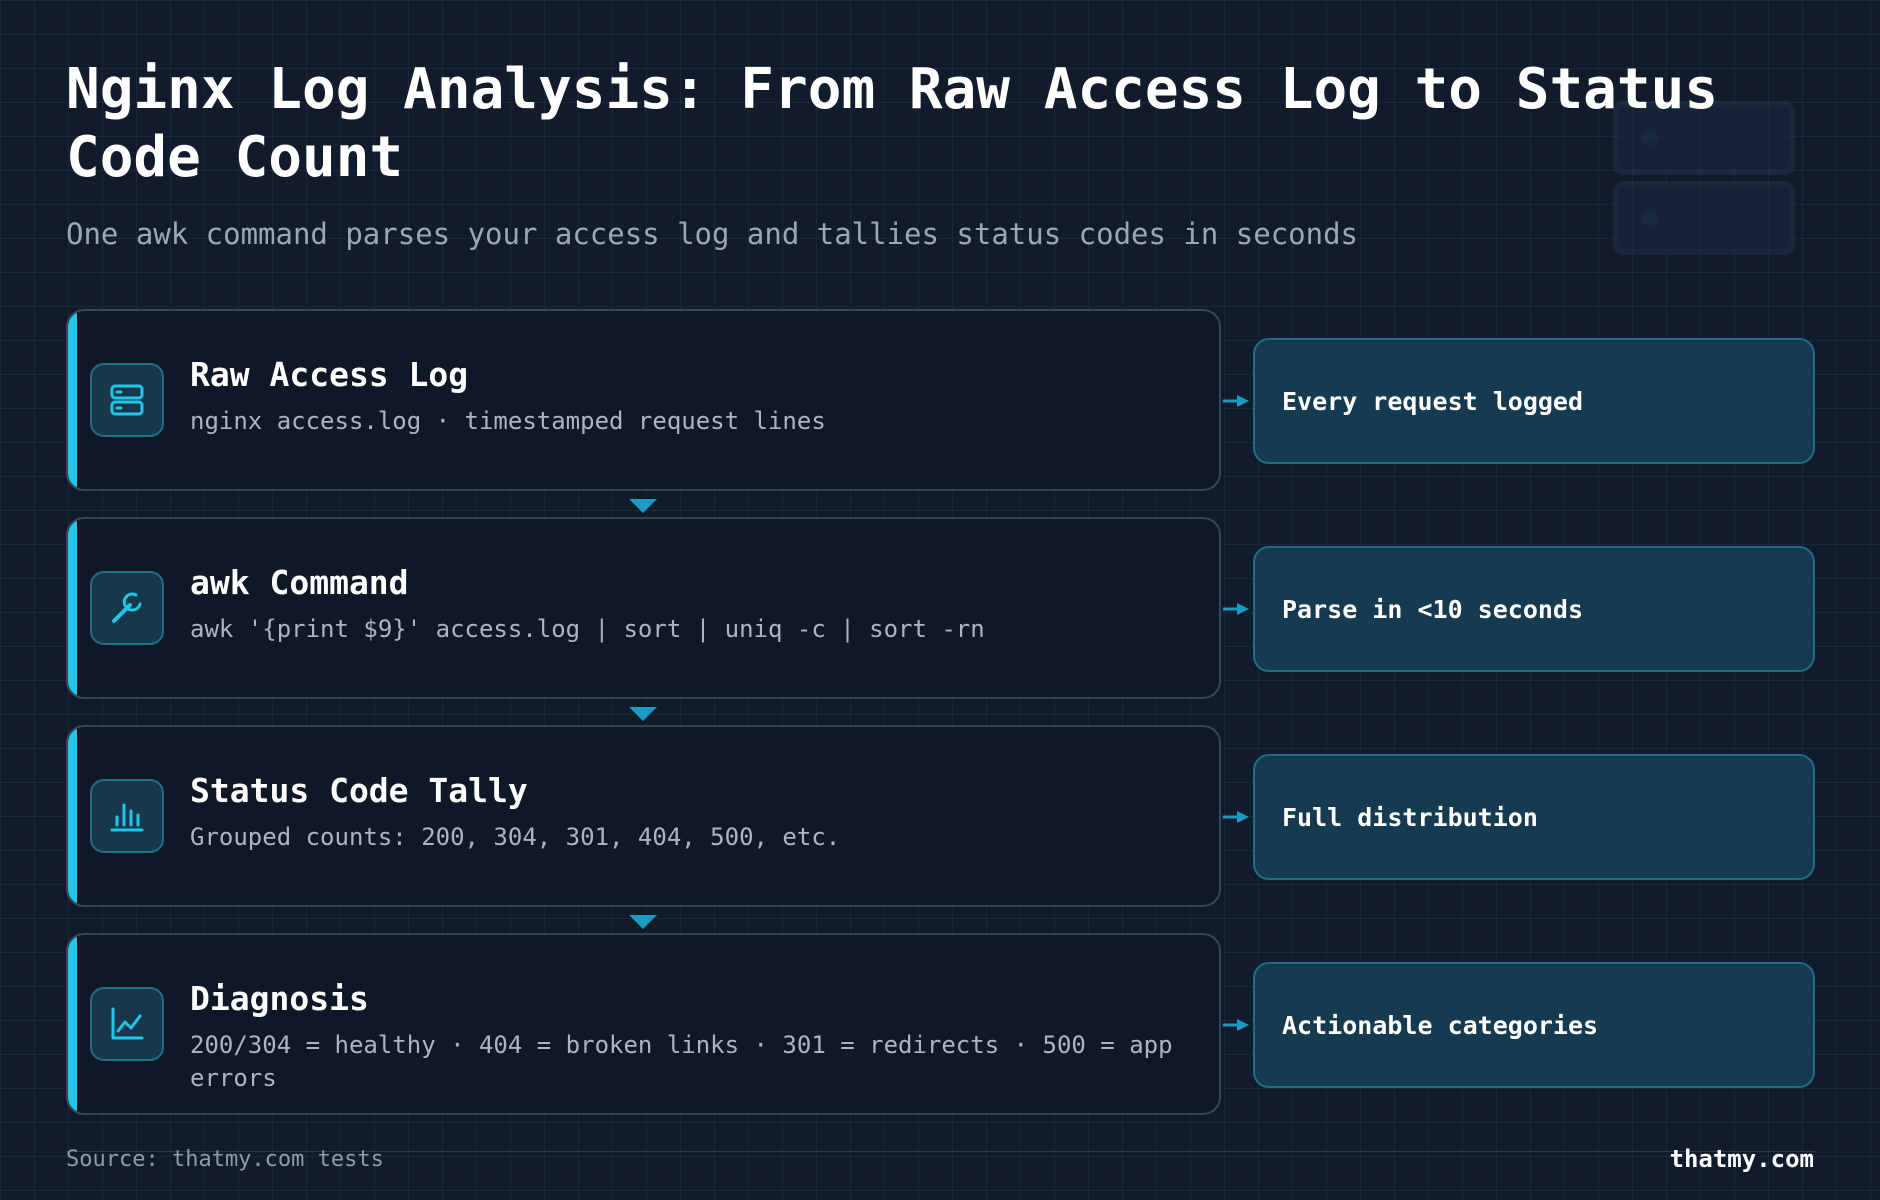 Image resolution: width=1880 pixels, height=1200 pixels. What do you see at coordinates (1433, 609) in the screenshot?
I see `outcome-label: Parse in <10 seconds` at bounding box center [1433, 609].